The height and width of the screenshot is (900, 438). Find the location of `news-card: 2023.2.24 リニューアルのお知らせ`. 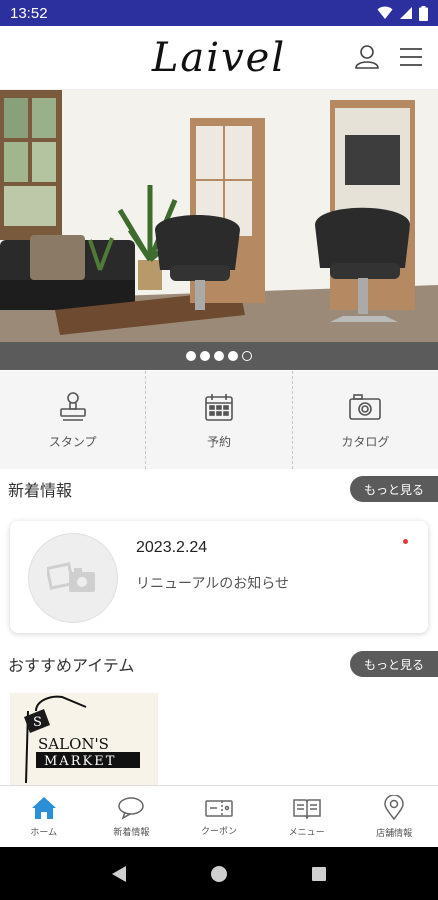

news-card: 2023.2.24 リニューアルのお知らせ is located at coordinates (219, 577).